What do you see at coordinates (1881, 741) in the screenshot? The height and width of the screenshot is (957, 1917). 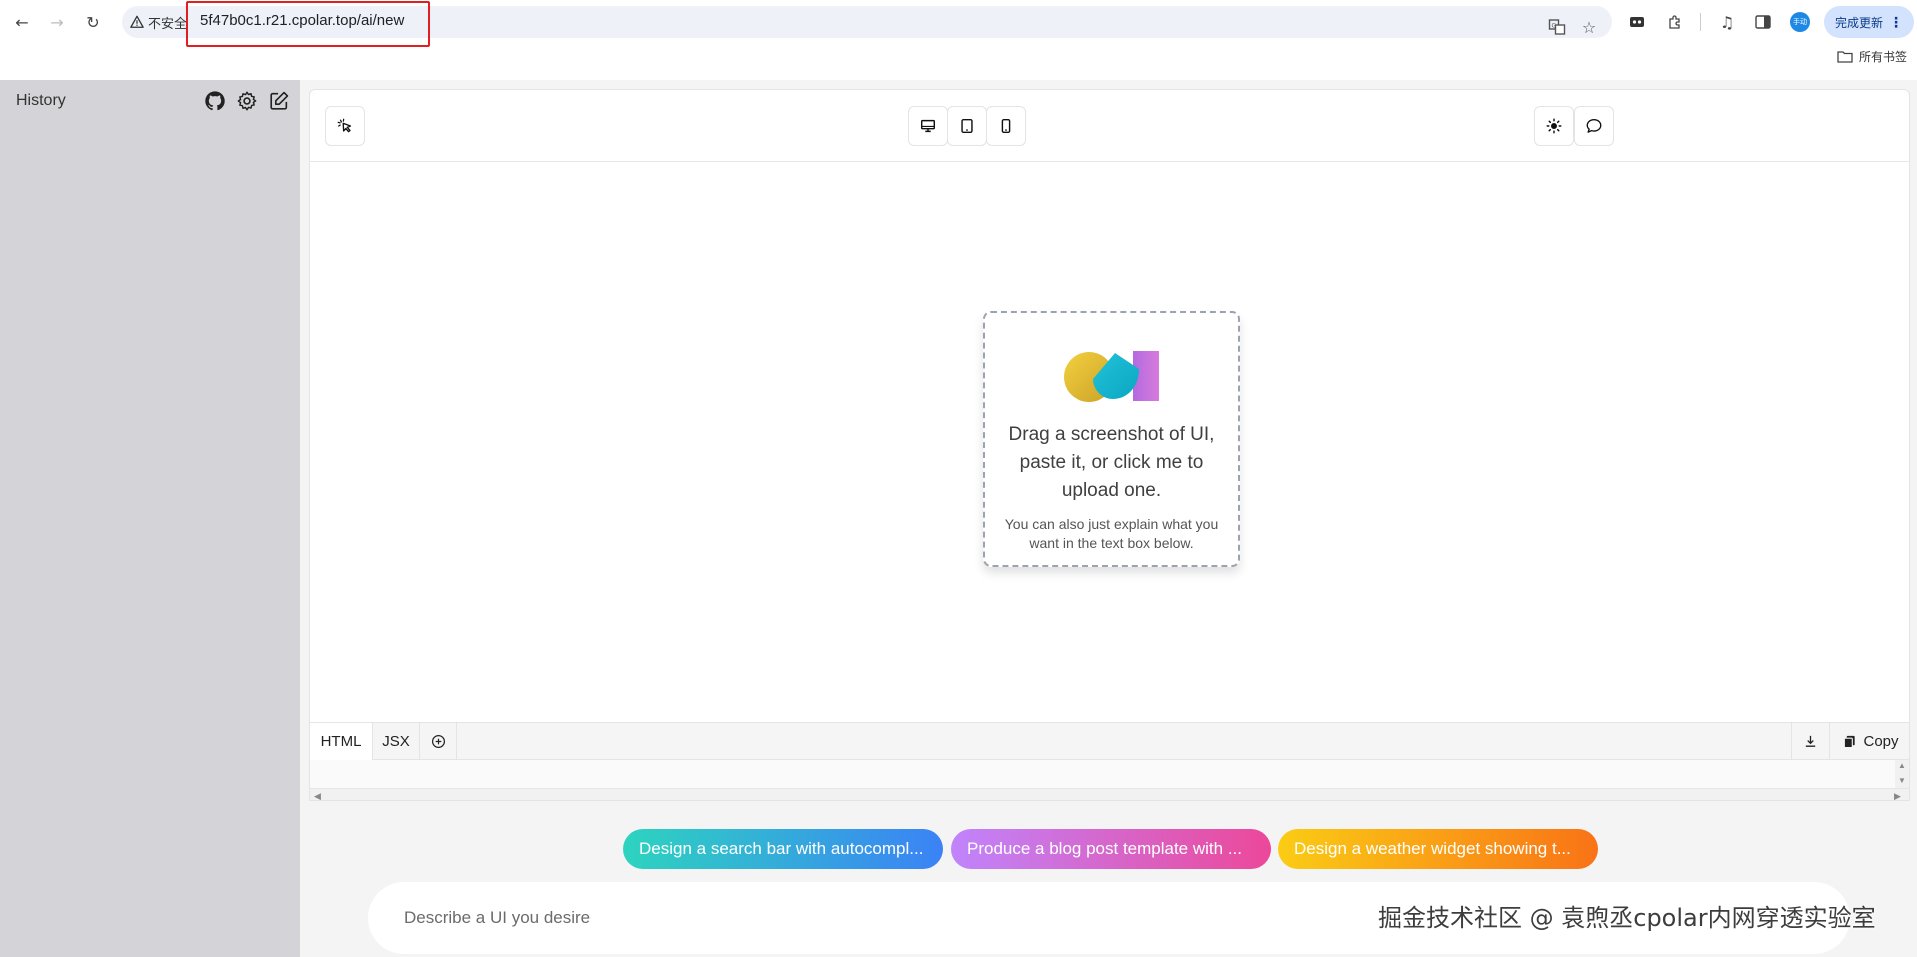 I see `copy-label: Copy` at bounding box center [1881, 741].